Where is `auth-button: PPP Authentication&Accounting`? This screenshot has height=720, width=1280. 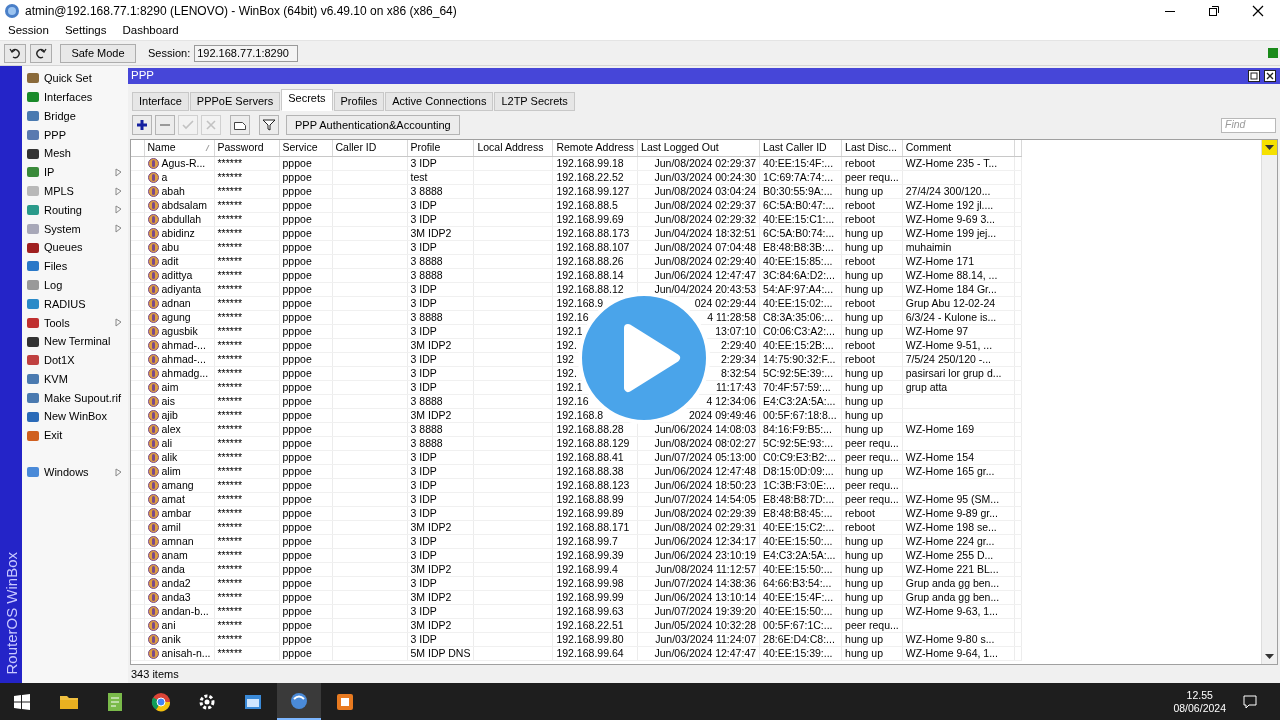 auth-button: PPP Authentication&Accounting is located at coordinates (373, 125).